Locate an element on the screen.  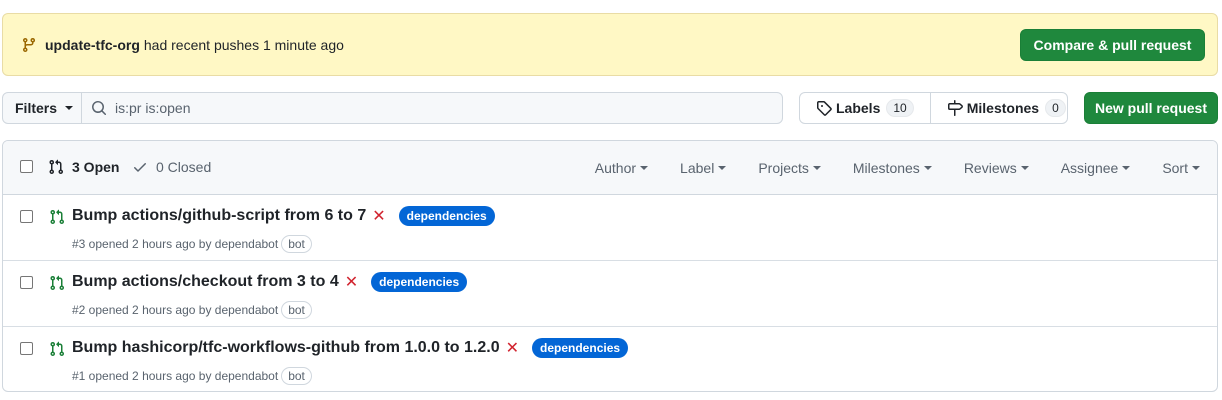
pr-meta: #1 opened 2 hours ago by dependabot bot is located at coordinates (192, 376).